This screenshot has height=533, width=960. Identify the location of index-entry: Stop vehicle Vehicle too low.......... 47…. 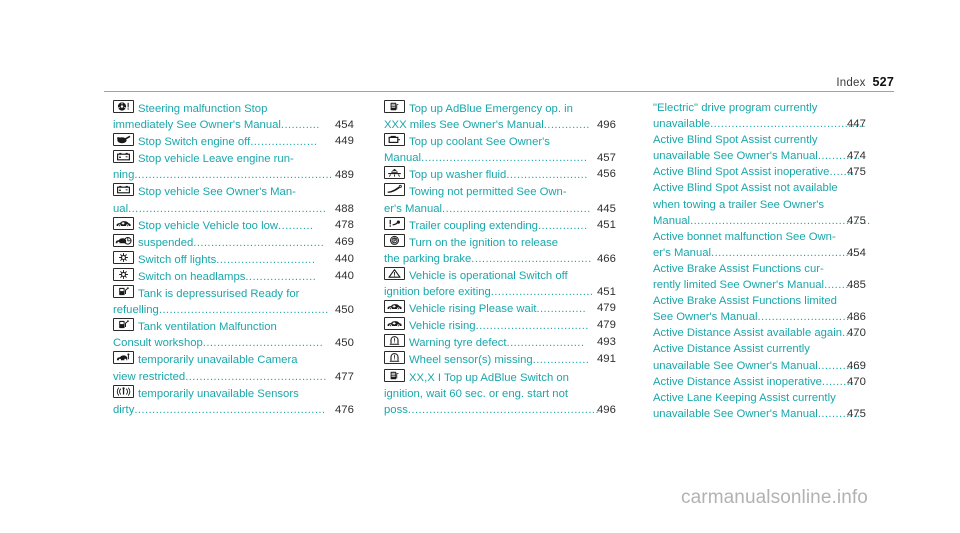
(253, 225).